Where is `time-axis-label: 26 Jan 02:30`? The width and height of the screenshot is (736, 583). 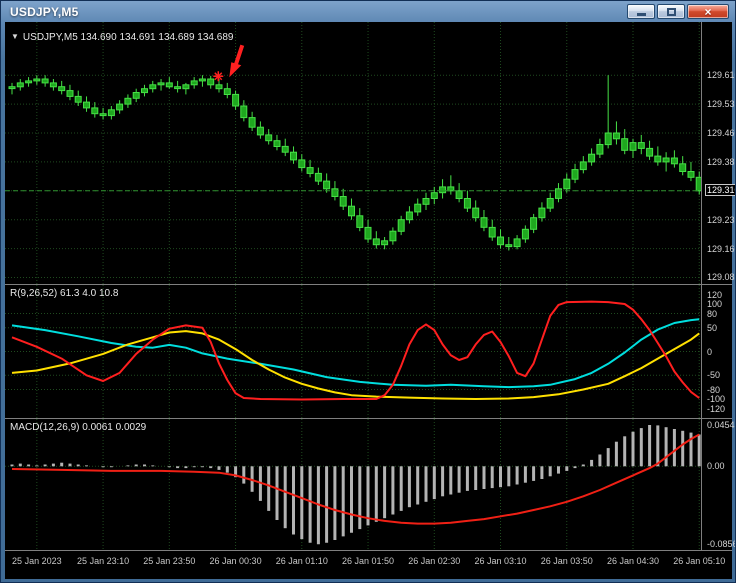
time-axis-label: 26 Jan 02:30 is located at coordinates (434, 561).